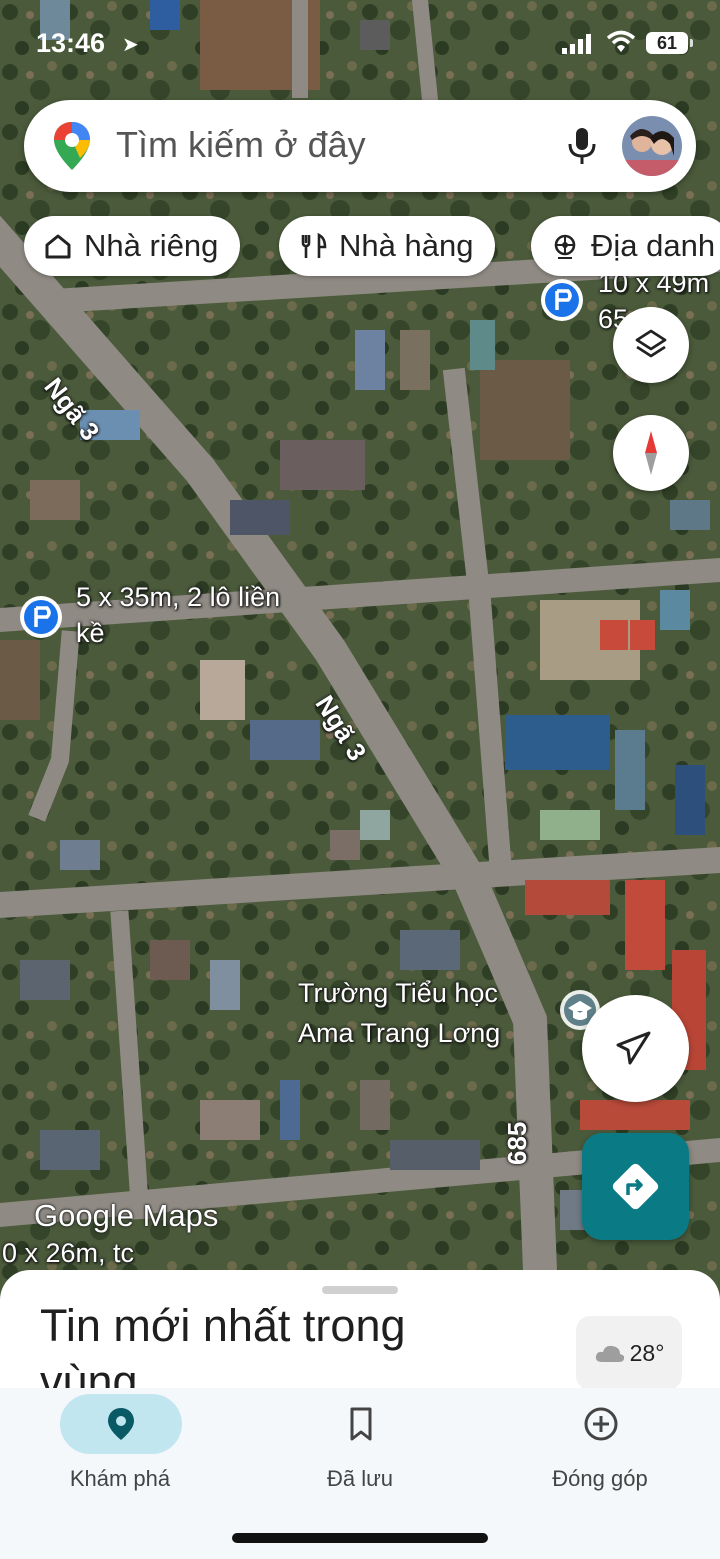 This screenshot has width=720, height=1559. What do you see at coordinates (582, 146) in the screenshot?
I see `microphone-icon` at bounding box center [582, 146].